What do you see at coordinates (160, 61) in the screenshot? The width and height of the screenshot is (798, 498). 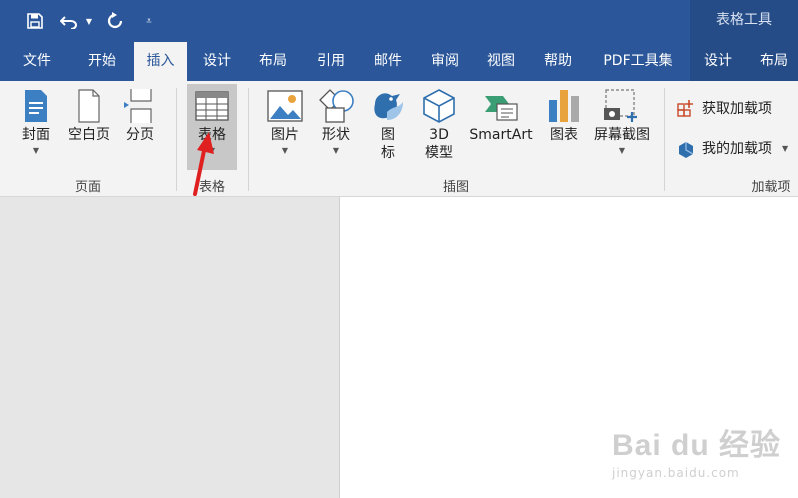 I see `tab-insert: 插入` at bounding box center [160, 61].